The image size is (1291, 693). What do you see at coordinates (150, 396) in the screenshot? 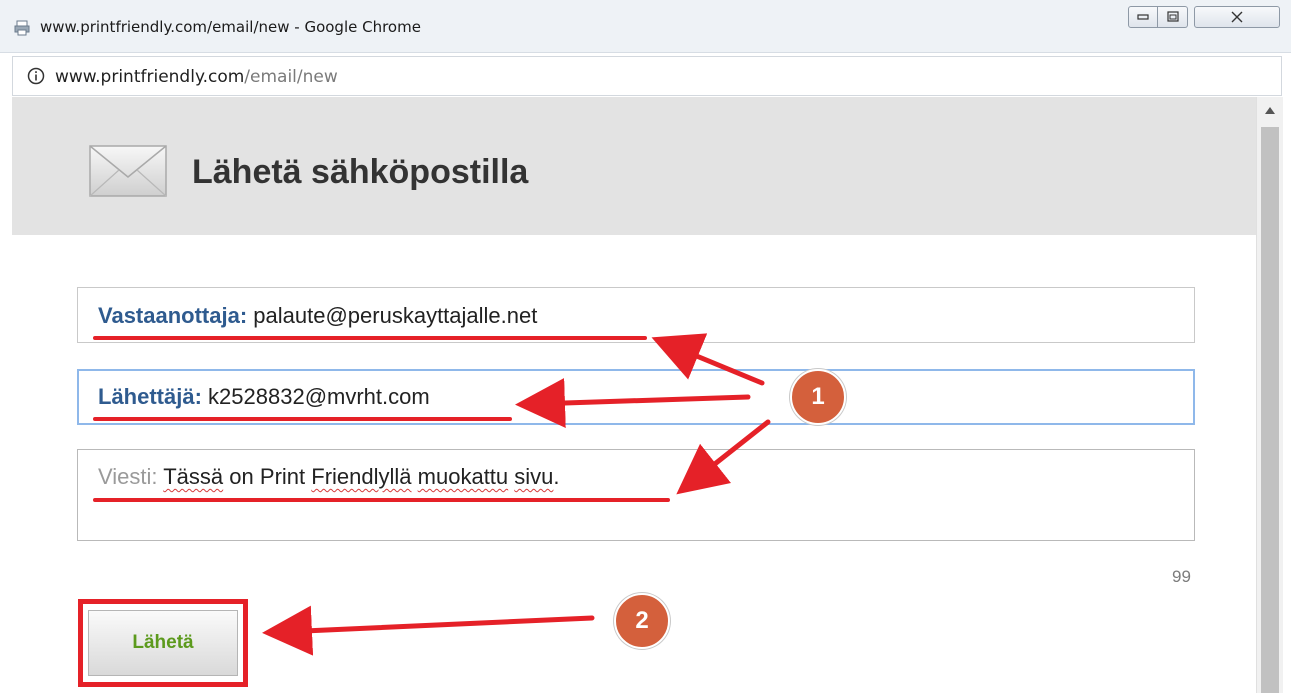
I see `sender-label: Lähettäjä:` at bounding box center [150, 396].